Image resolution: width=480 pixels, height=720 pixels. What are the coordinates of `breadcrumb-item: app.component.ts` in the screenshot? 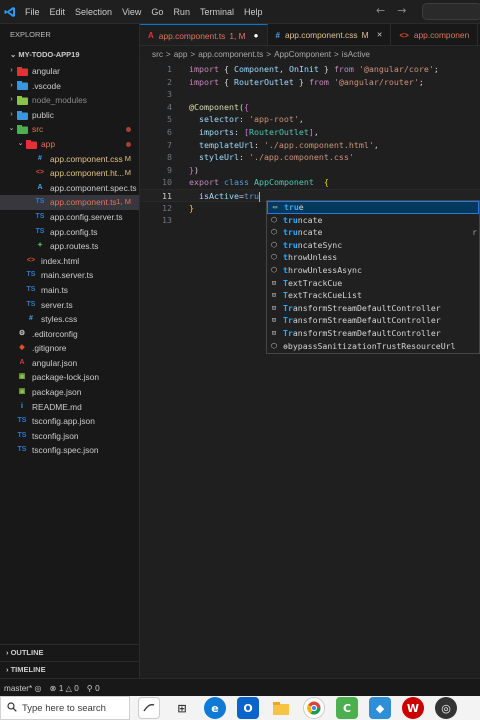 It's located at (230, 55).